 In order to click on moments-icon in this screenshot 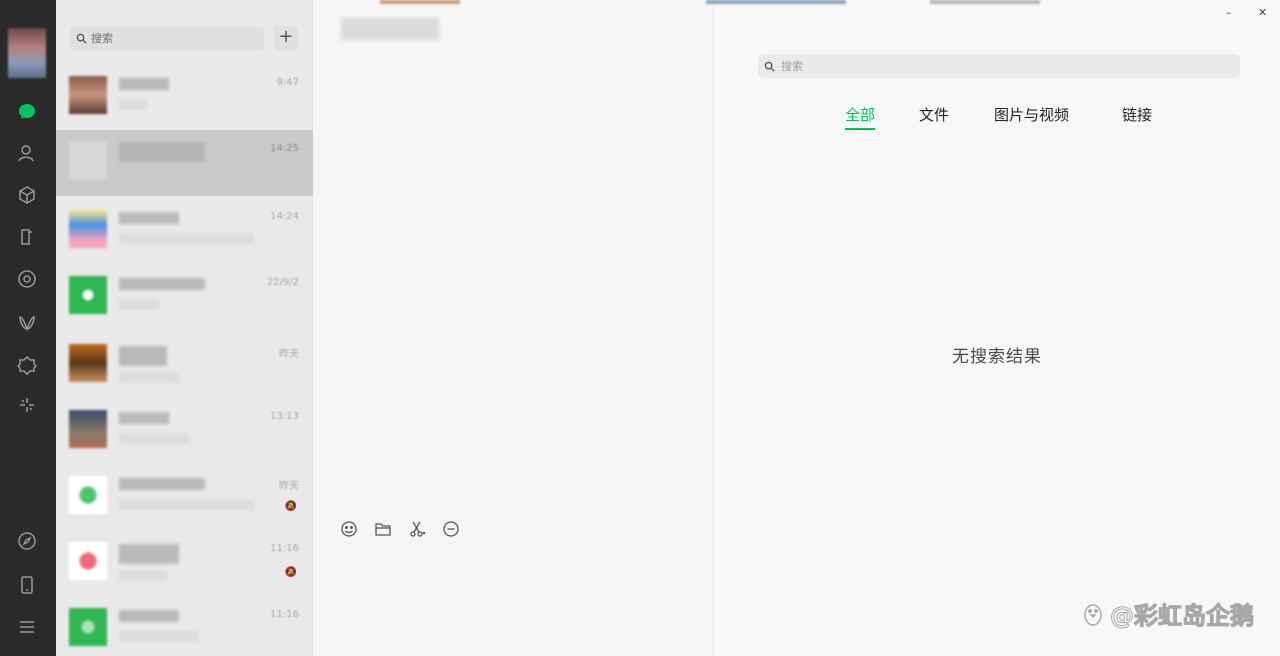, I will do `click(27, 279)`.